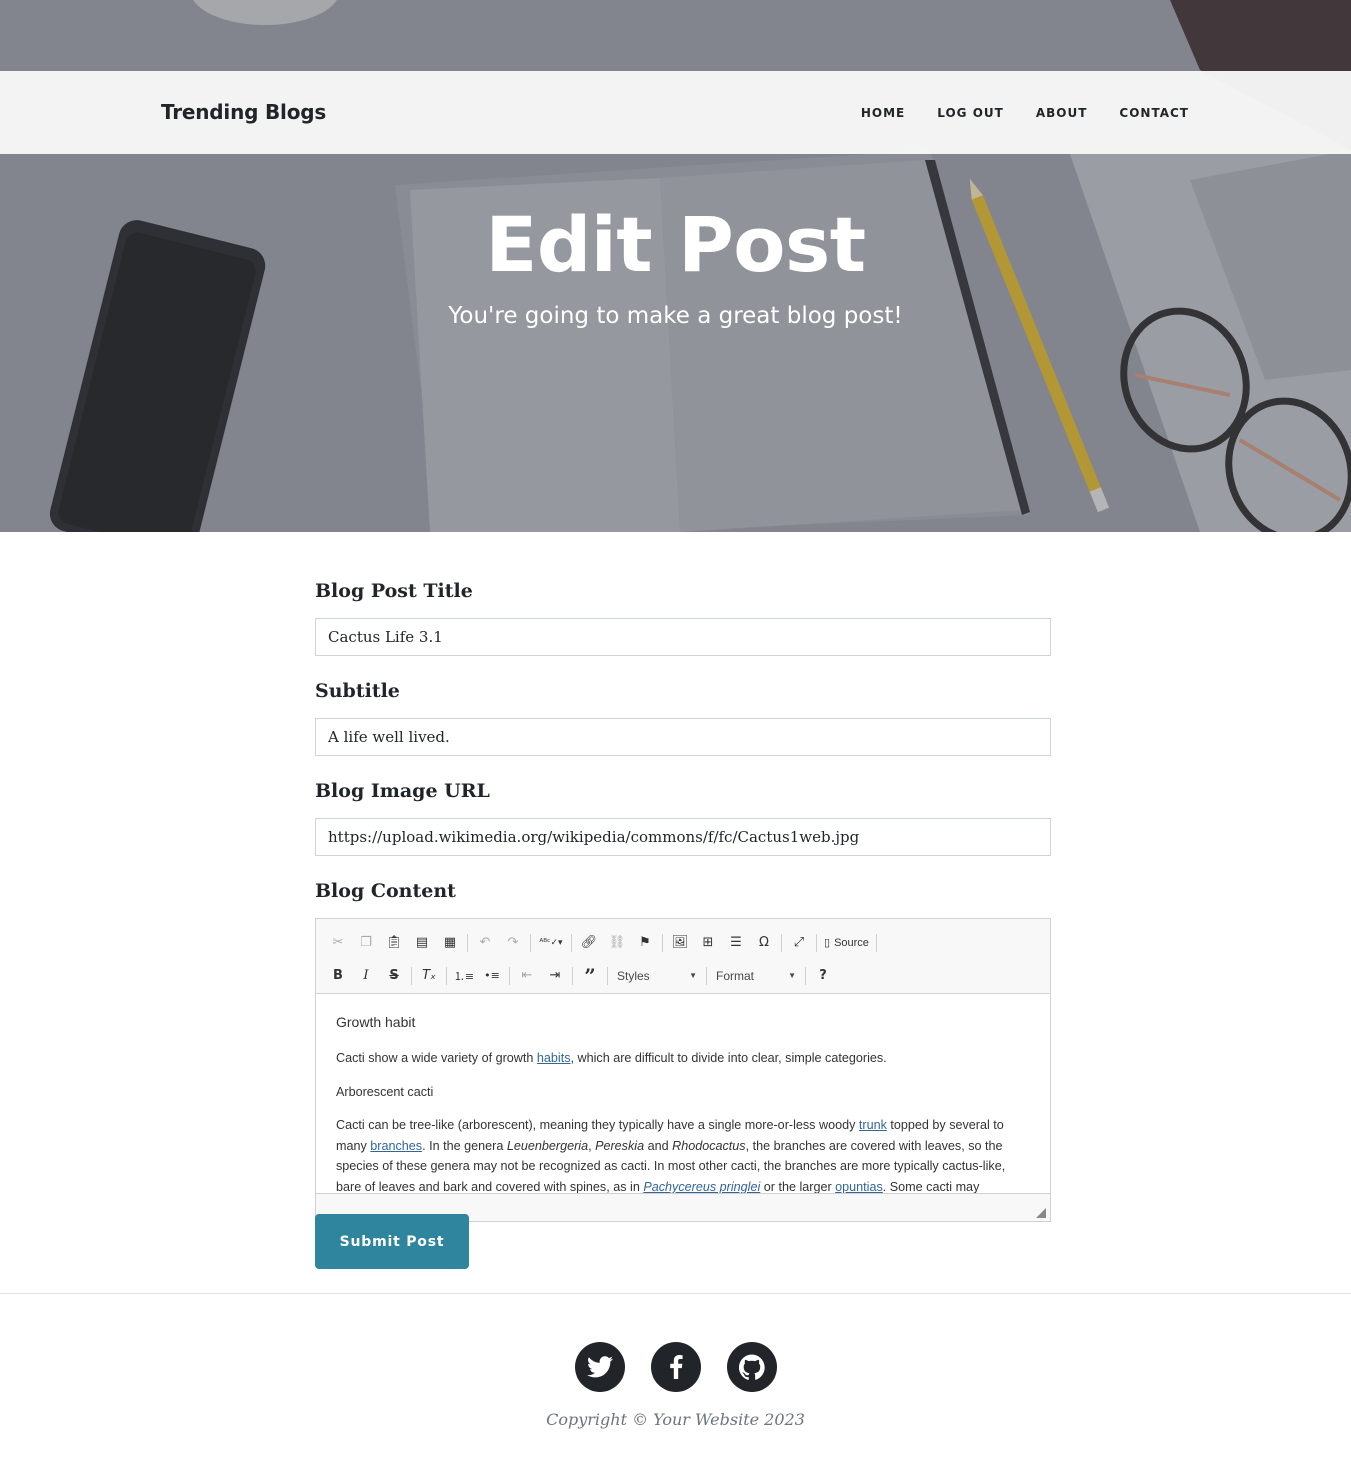 This screenshot has height=1483, width=1351. Describe the element at coordinates (645, 943) in the screenshot. I see `anchor-icon: ⚑` at that location.